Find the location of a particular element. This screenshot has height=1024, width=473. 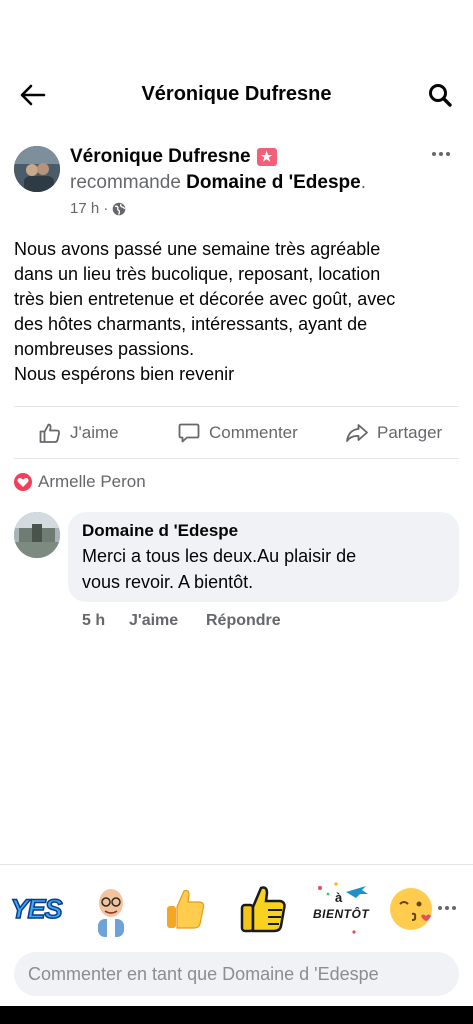

comment-like-button: J'aime is located at coordinates (153, 621).